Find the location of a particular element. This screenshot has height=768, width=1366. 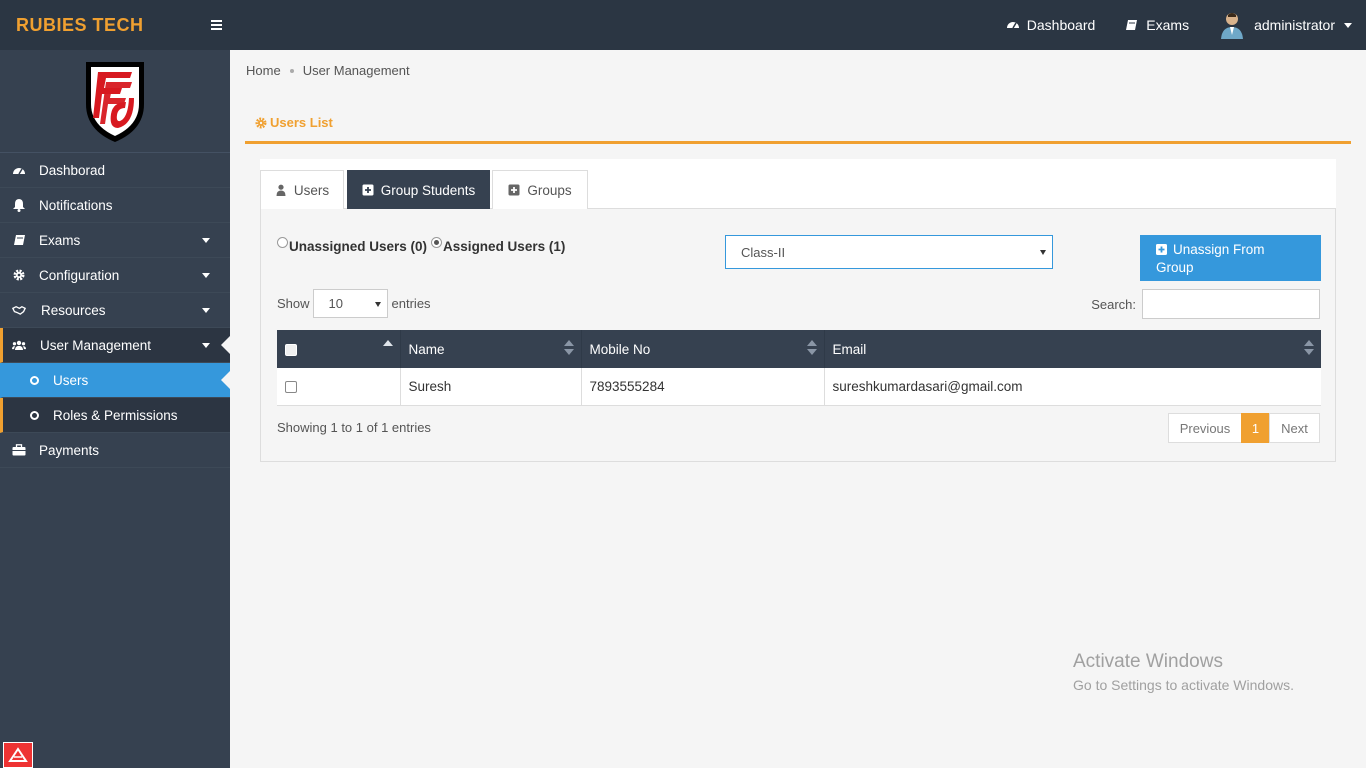

page-length-control: Show 10 entries is located at coordinates (354, 303).